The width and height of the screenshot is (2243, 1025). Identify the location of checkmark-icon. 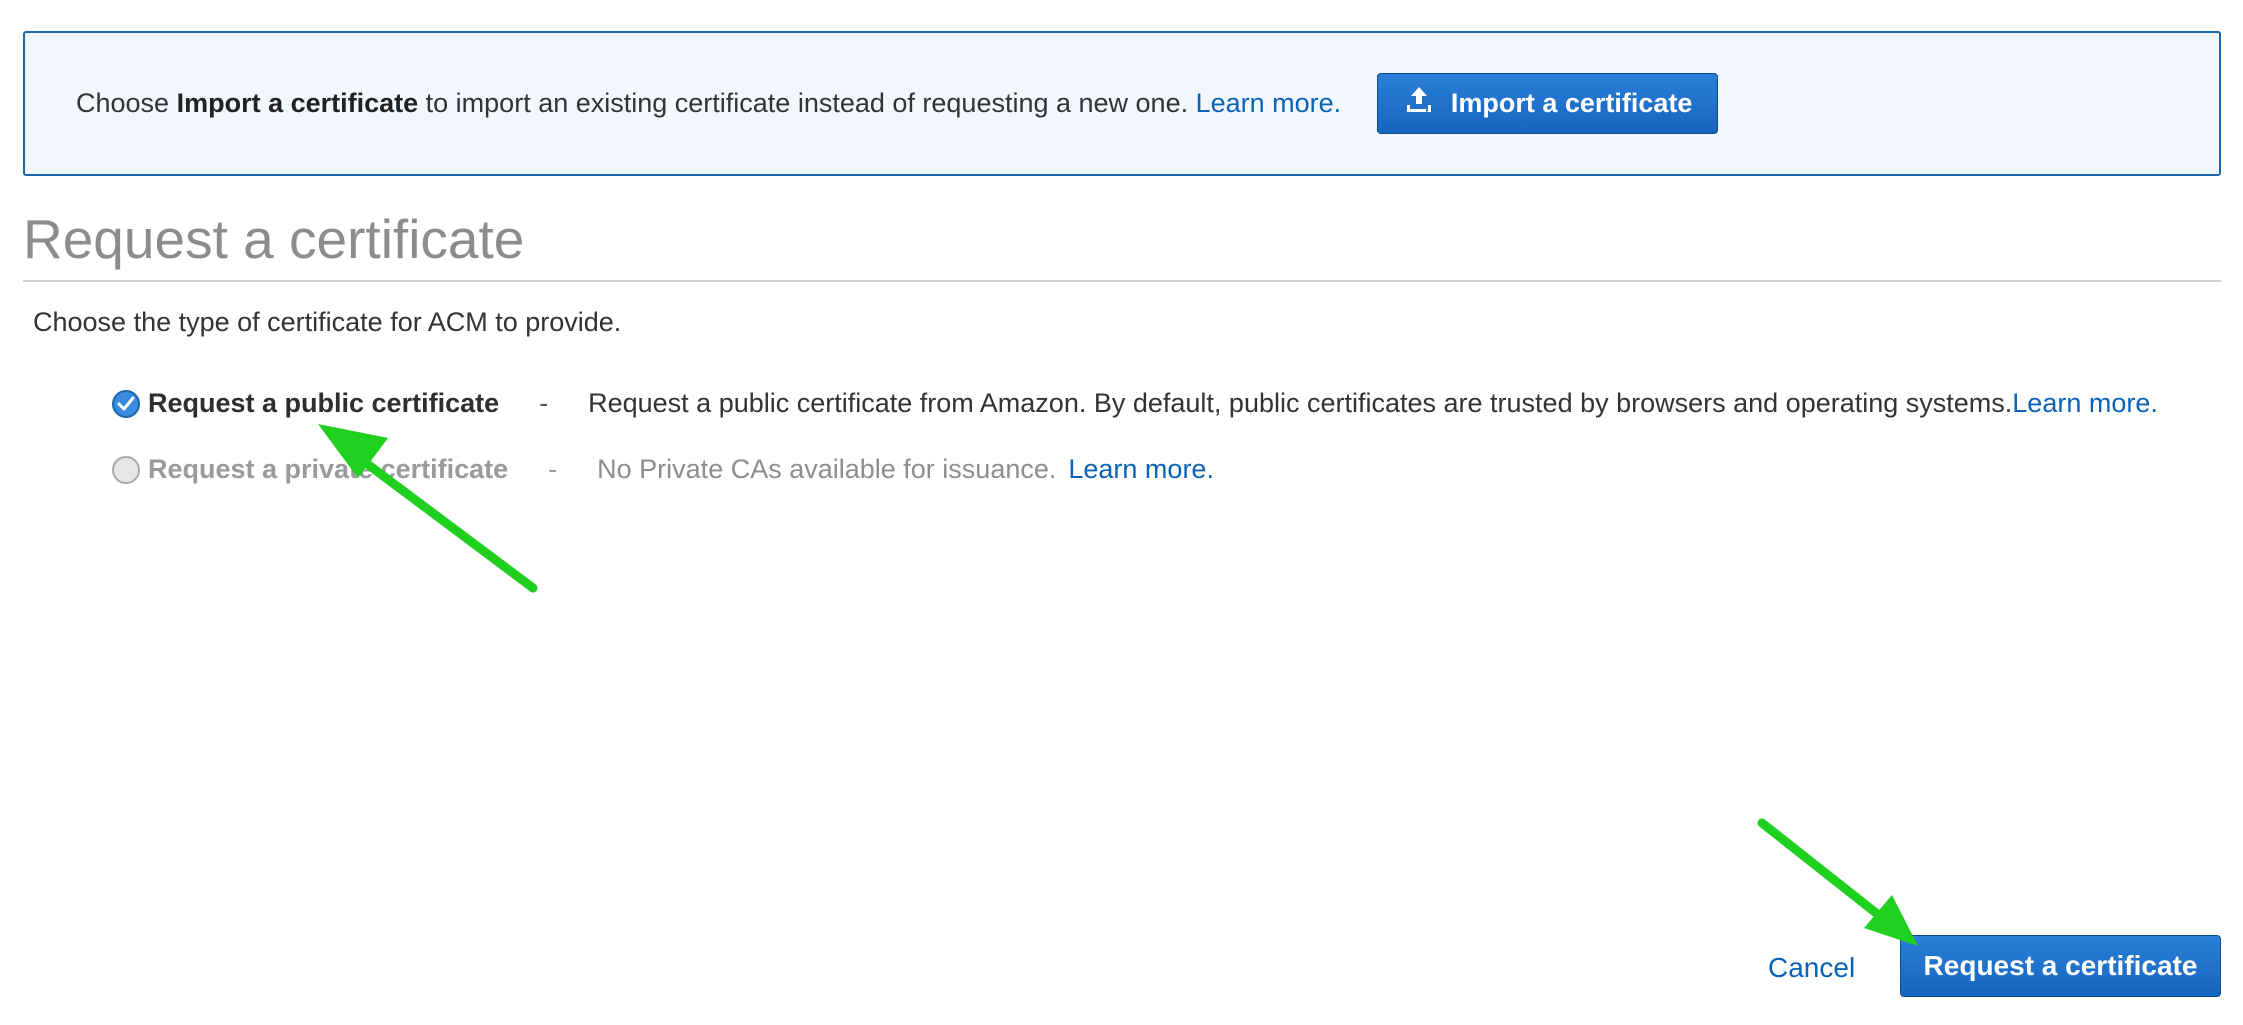
(126, 403).